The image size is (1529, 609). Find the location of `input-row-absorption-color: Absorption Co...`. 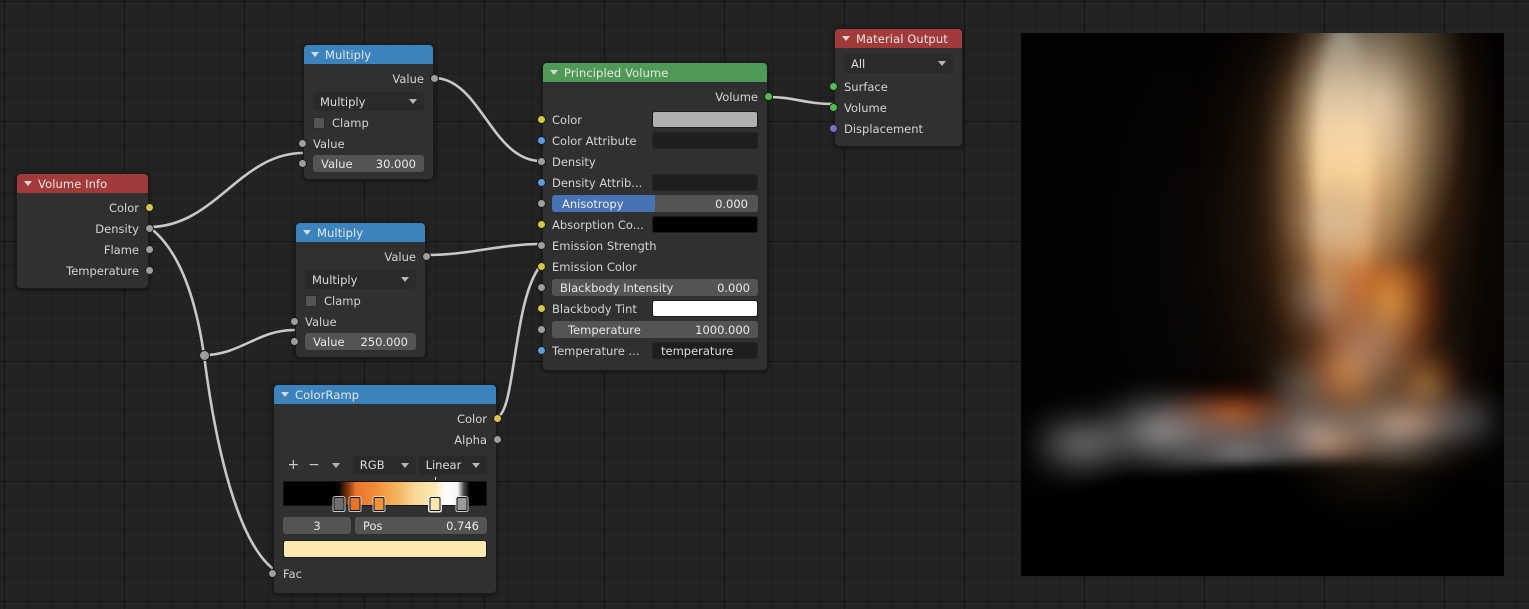

input-row-absorption-color: Absorption Co... is located at coordinates (652, 224).